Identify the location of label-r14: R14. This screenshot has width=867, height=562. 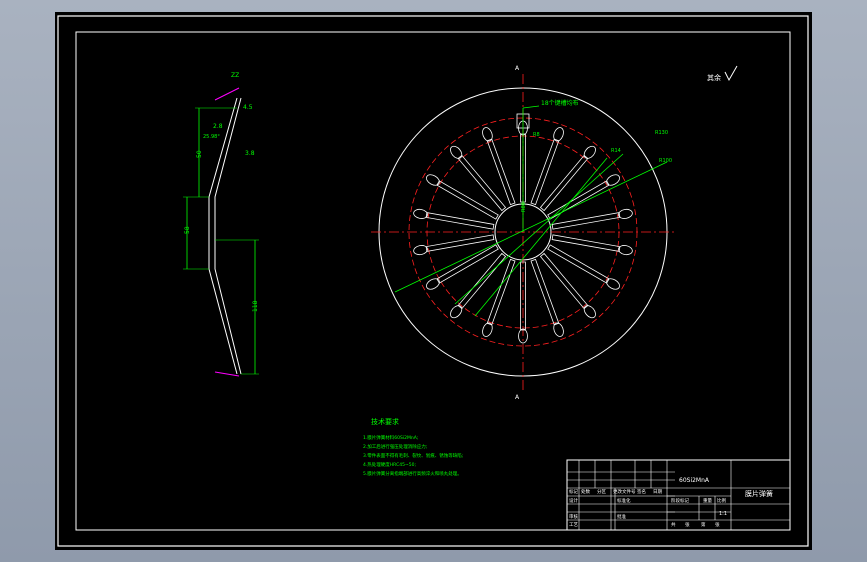
(616, 151).